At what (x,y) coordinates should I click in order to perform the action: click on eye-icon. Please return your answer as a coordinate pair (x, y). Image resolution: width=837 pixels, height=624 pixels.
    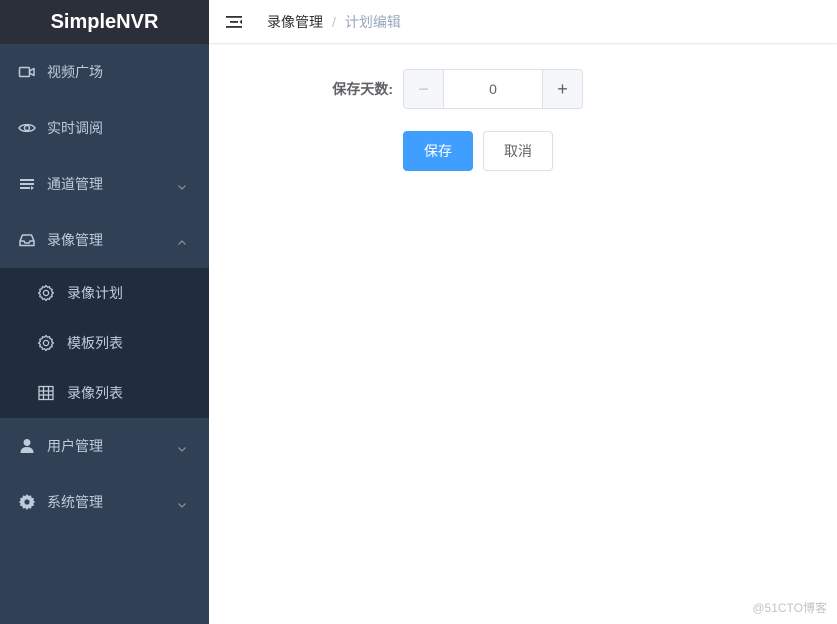
    Looking at the image, I should click on (27, 128).